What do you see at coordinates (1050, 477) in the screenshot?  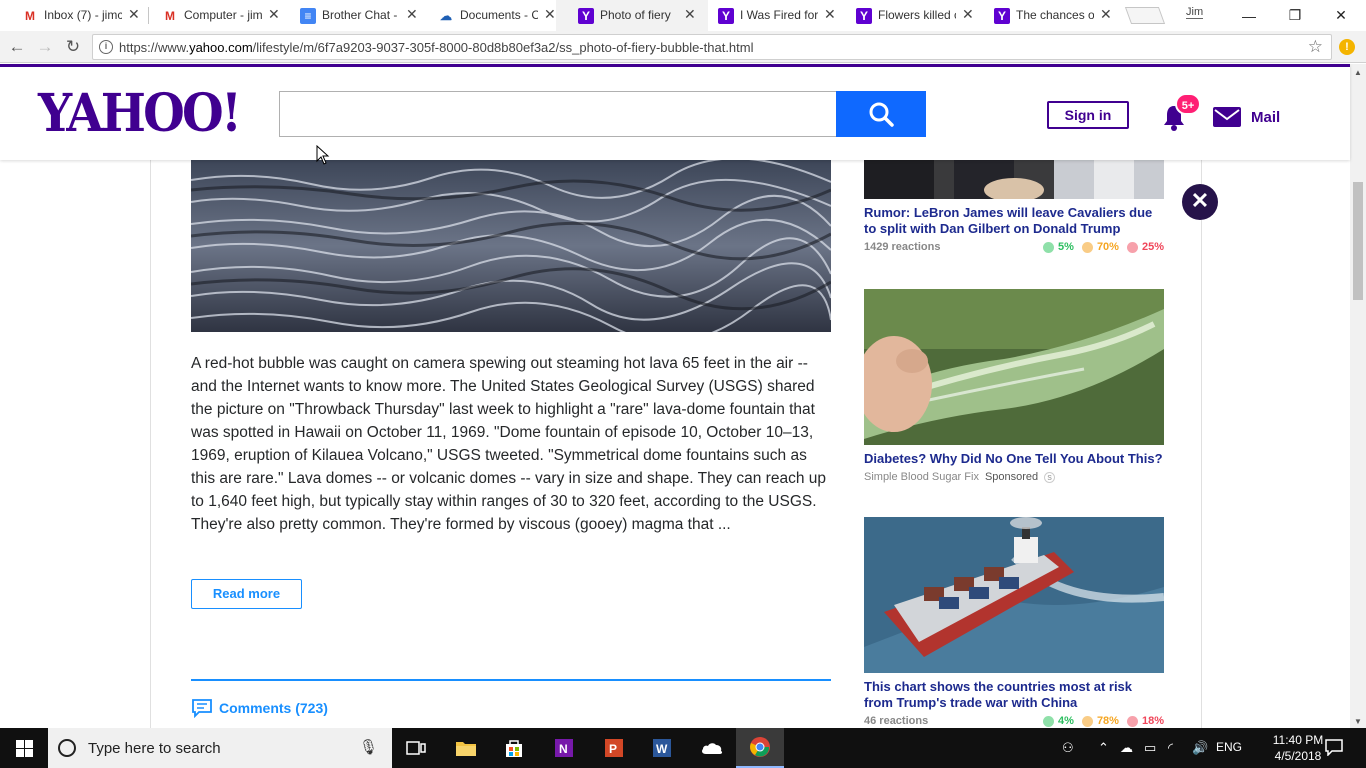 I see `ad-info-icon: s` at bounding box center [1050, 477].